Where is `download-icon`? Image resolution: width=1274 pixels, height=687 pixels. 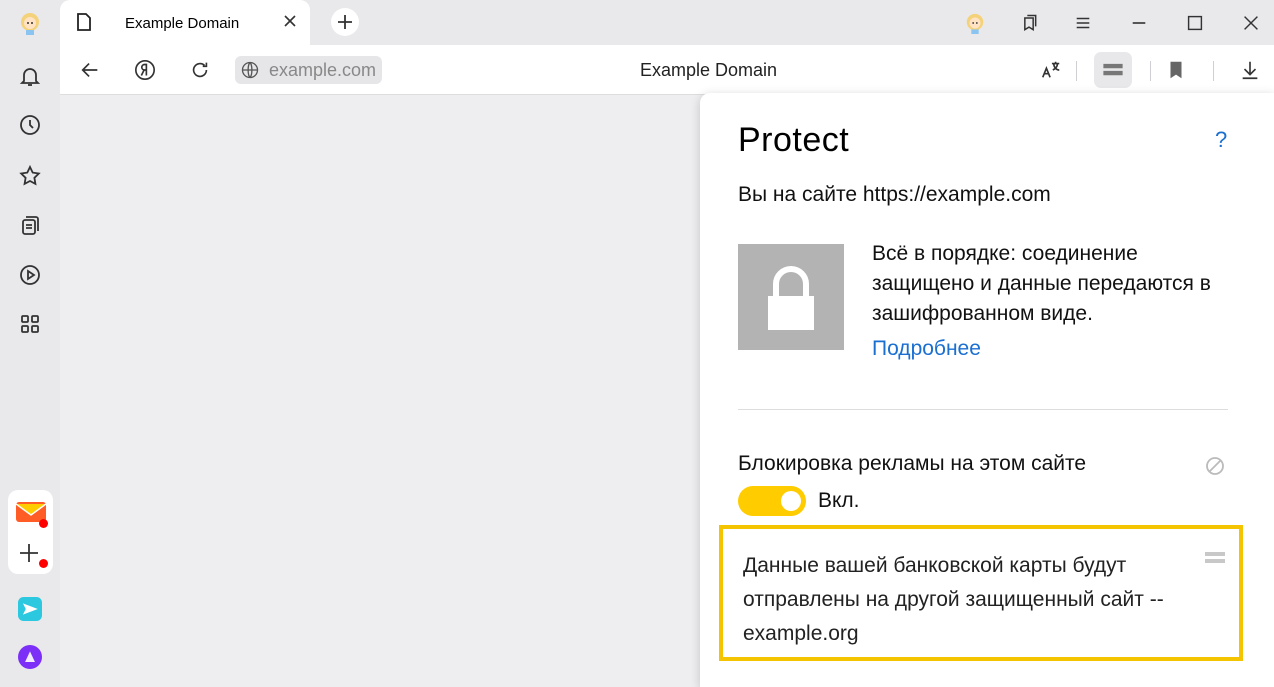 download-icon is located at coordinates (1250, 70).